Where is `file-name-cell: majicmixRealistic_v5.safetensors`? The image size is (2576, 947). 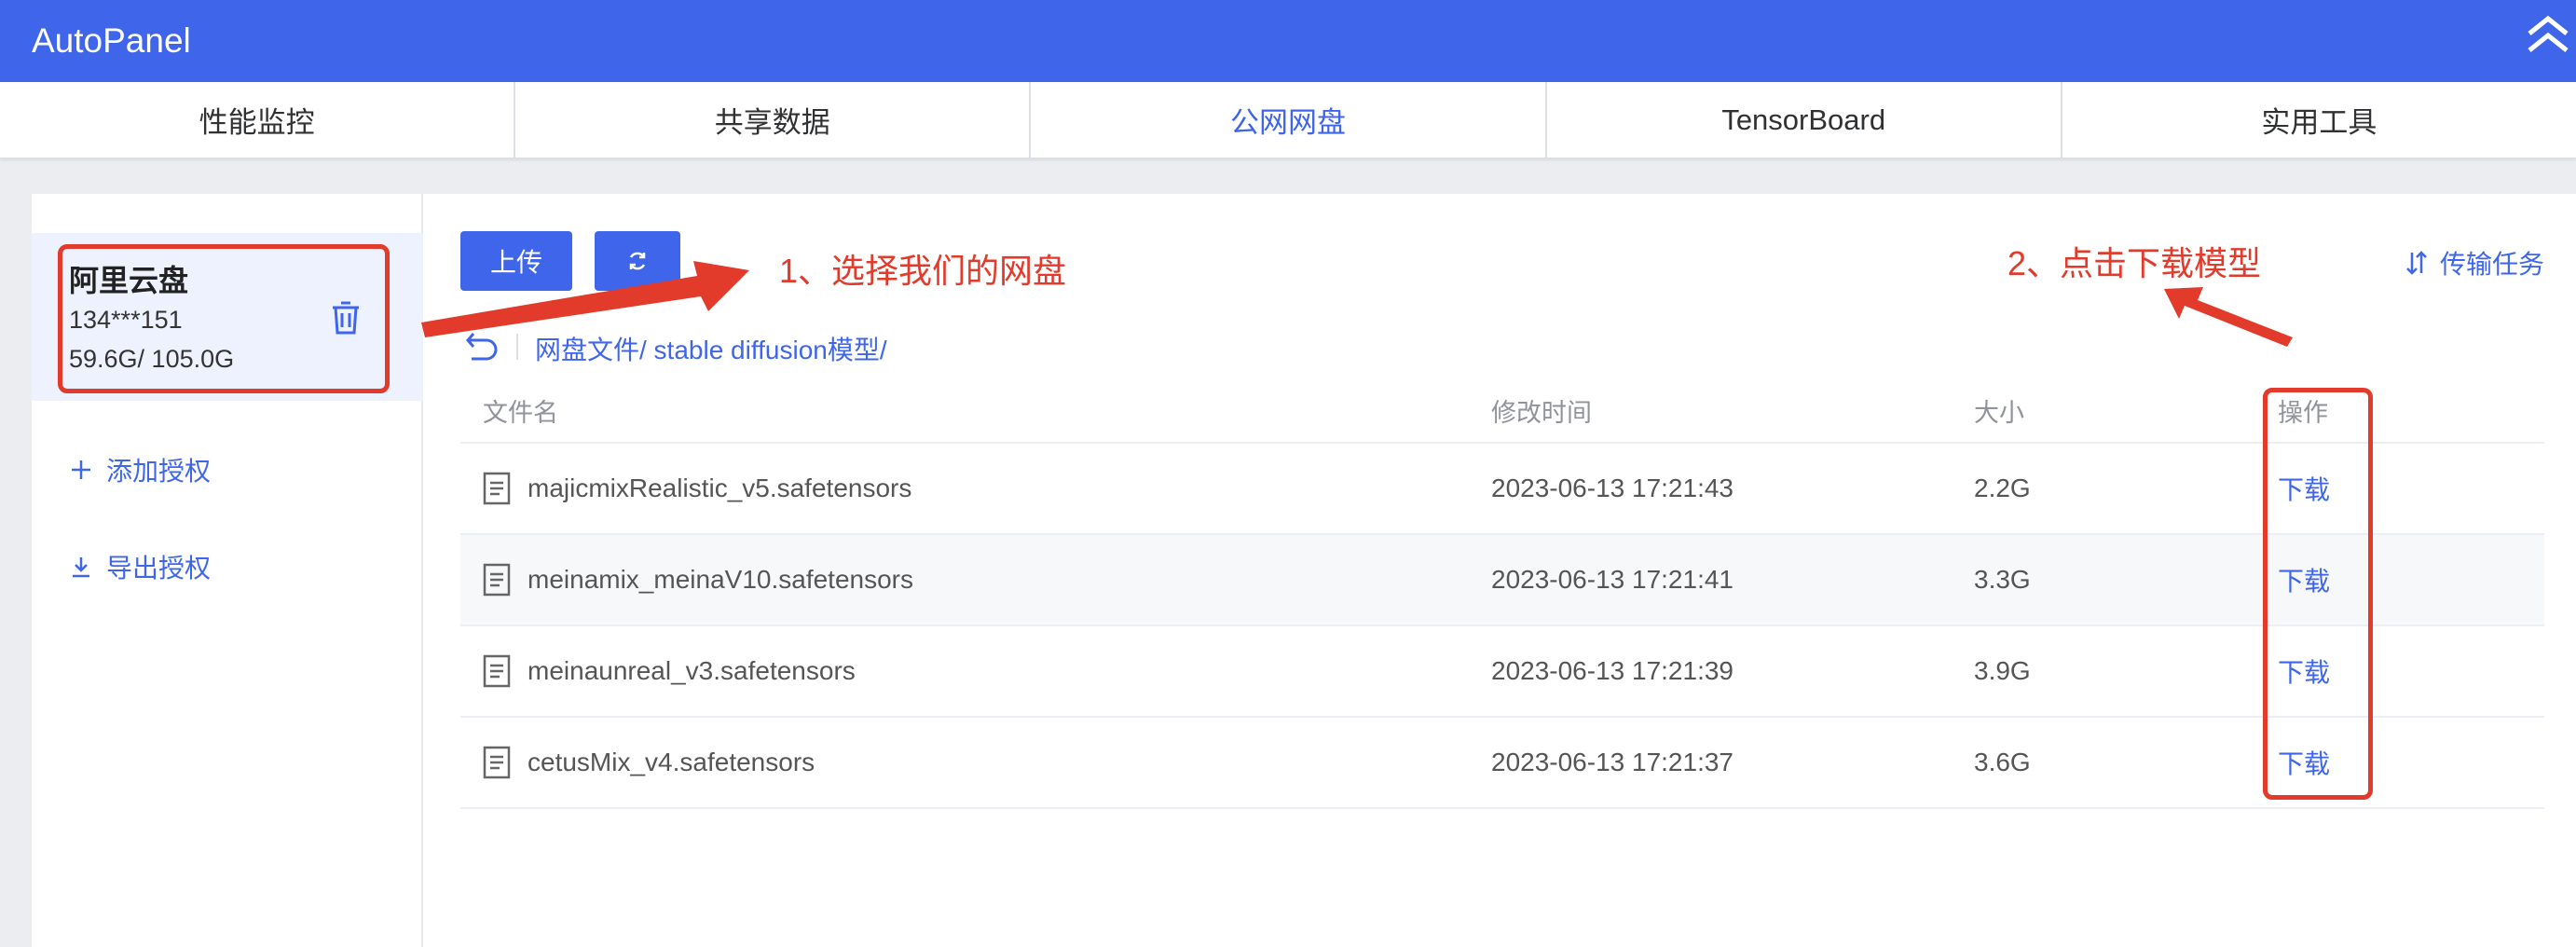 file-name-cell: majicmixRealistic_v5.safetensors is located at coordinates (975, 488).